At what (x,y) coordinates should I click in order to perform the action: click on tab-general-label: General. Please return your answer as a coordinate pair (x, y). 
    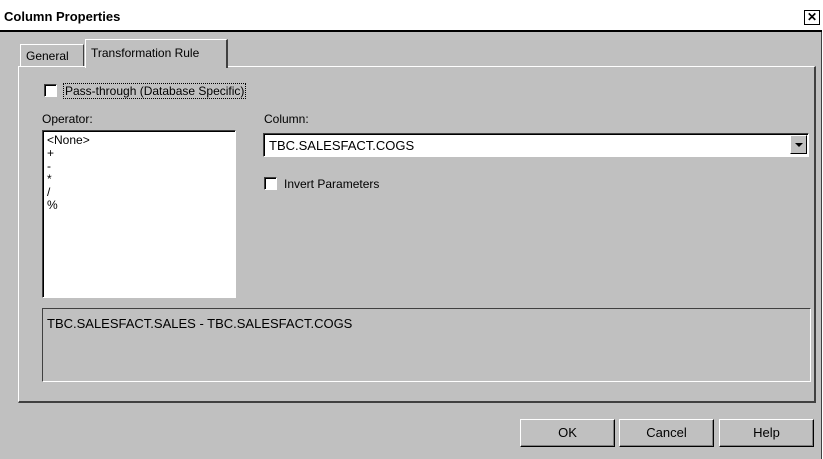
    Looking at the image, I should click on (47, 56).